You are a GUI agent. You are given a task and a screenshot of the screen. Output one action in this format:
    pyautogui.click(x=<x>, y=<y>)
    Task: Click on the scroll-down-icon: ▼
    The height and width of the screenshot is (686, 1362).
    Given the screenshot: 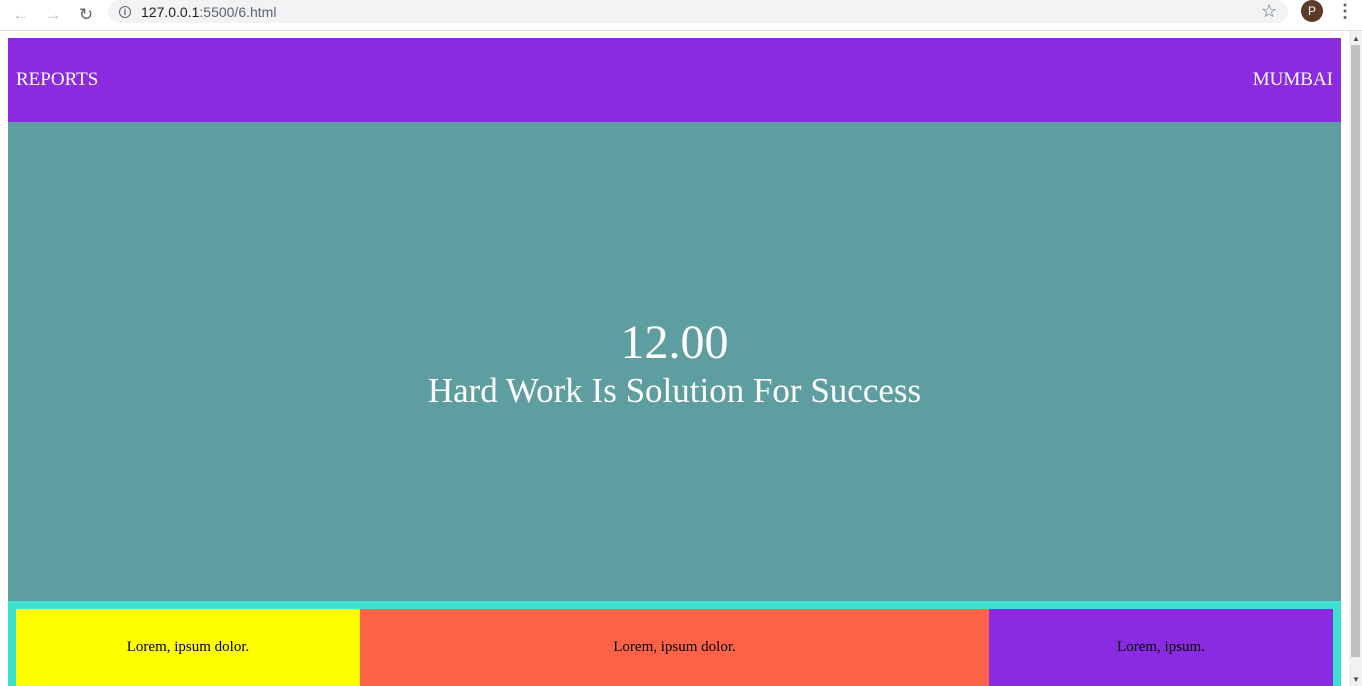 What is the action you would take?
    pyautogui.click(x=1356, y=679)
    